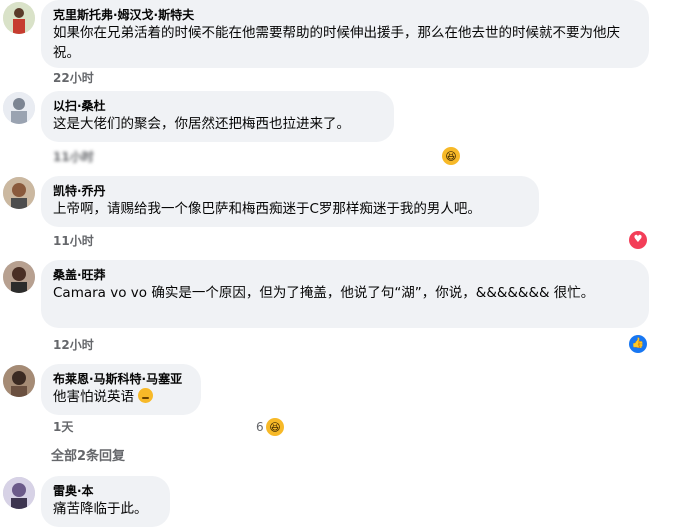 This screenshot has height=527, width=673. I want to click on comment-author: 雷奥·本, so click(105, 491).